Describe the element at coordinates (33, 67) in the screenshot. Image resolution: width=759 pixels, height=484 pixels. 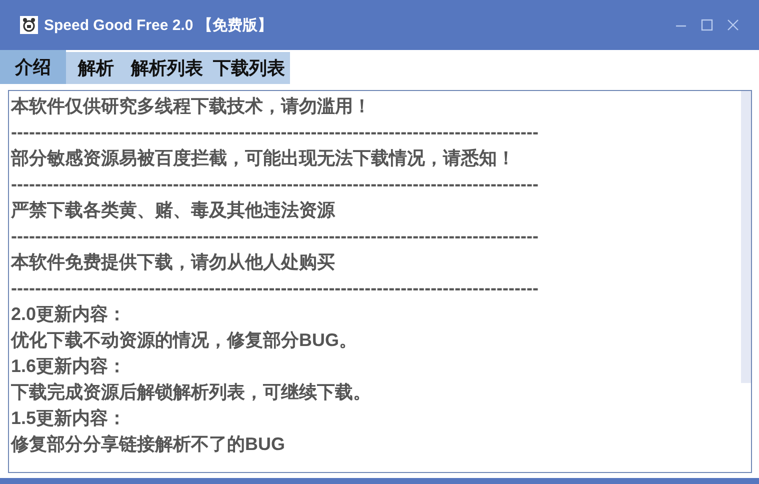
I see `tab: 介绍` at that location.